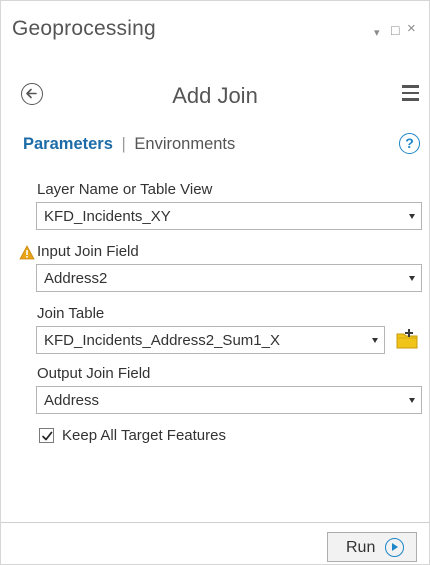 The image size is (430, 565). What do you see at coordinates (129, 144) in the screenshot?
I see `tab-strip: Parameters | Environments` at bounding box center [129, 144].